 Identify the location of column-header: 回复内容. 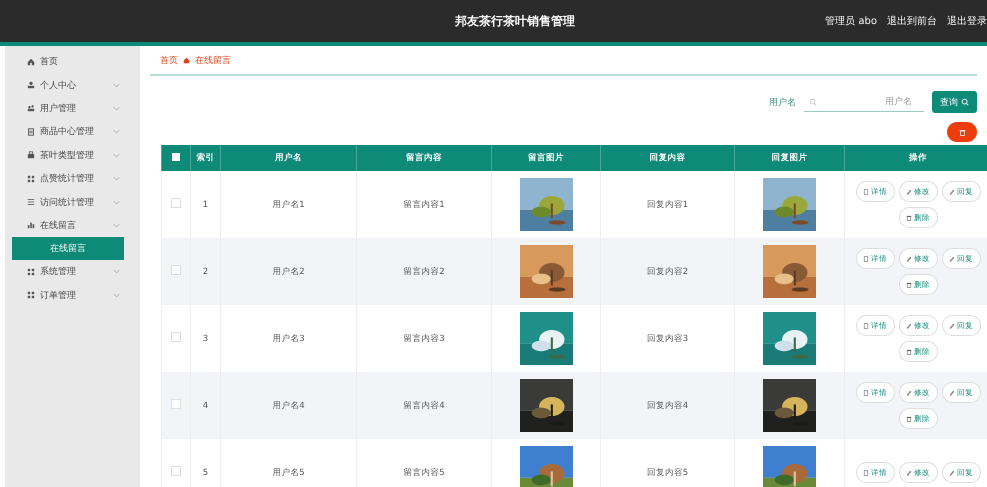
(667, 158).